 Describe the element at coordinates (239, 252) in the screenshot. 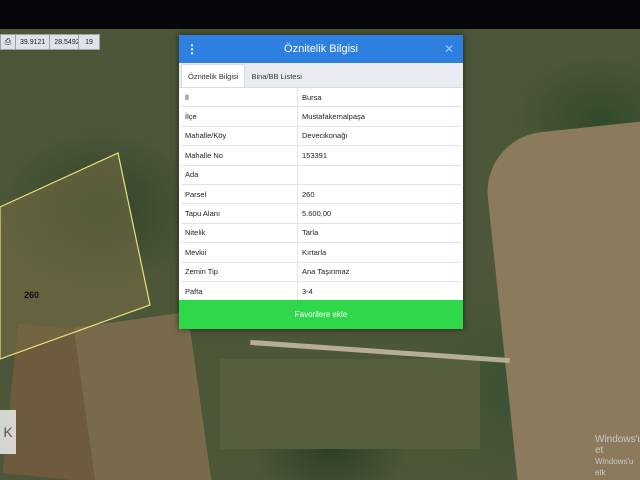

I see `row-key: Mevkii` at that location.